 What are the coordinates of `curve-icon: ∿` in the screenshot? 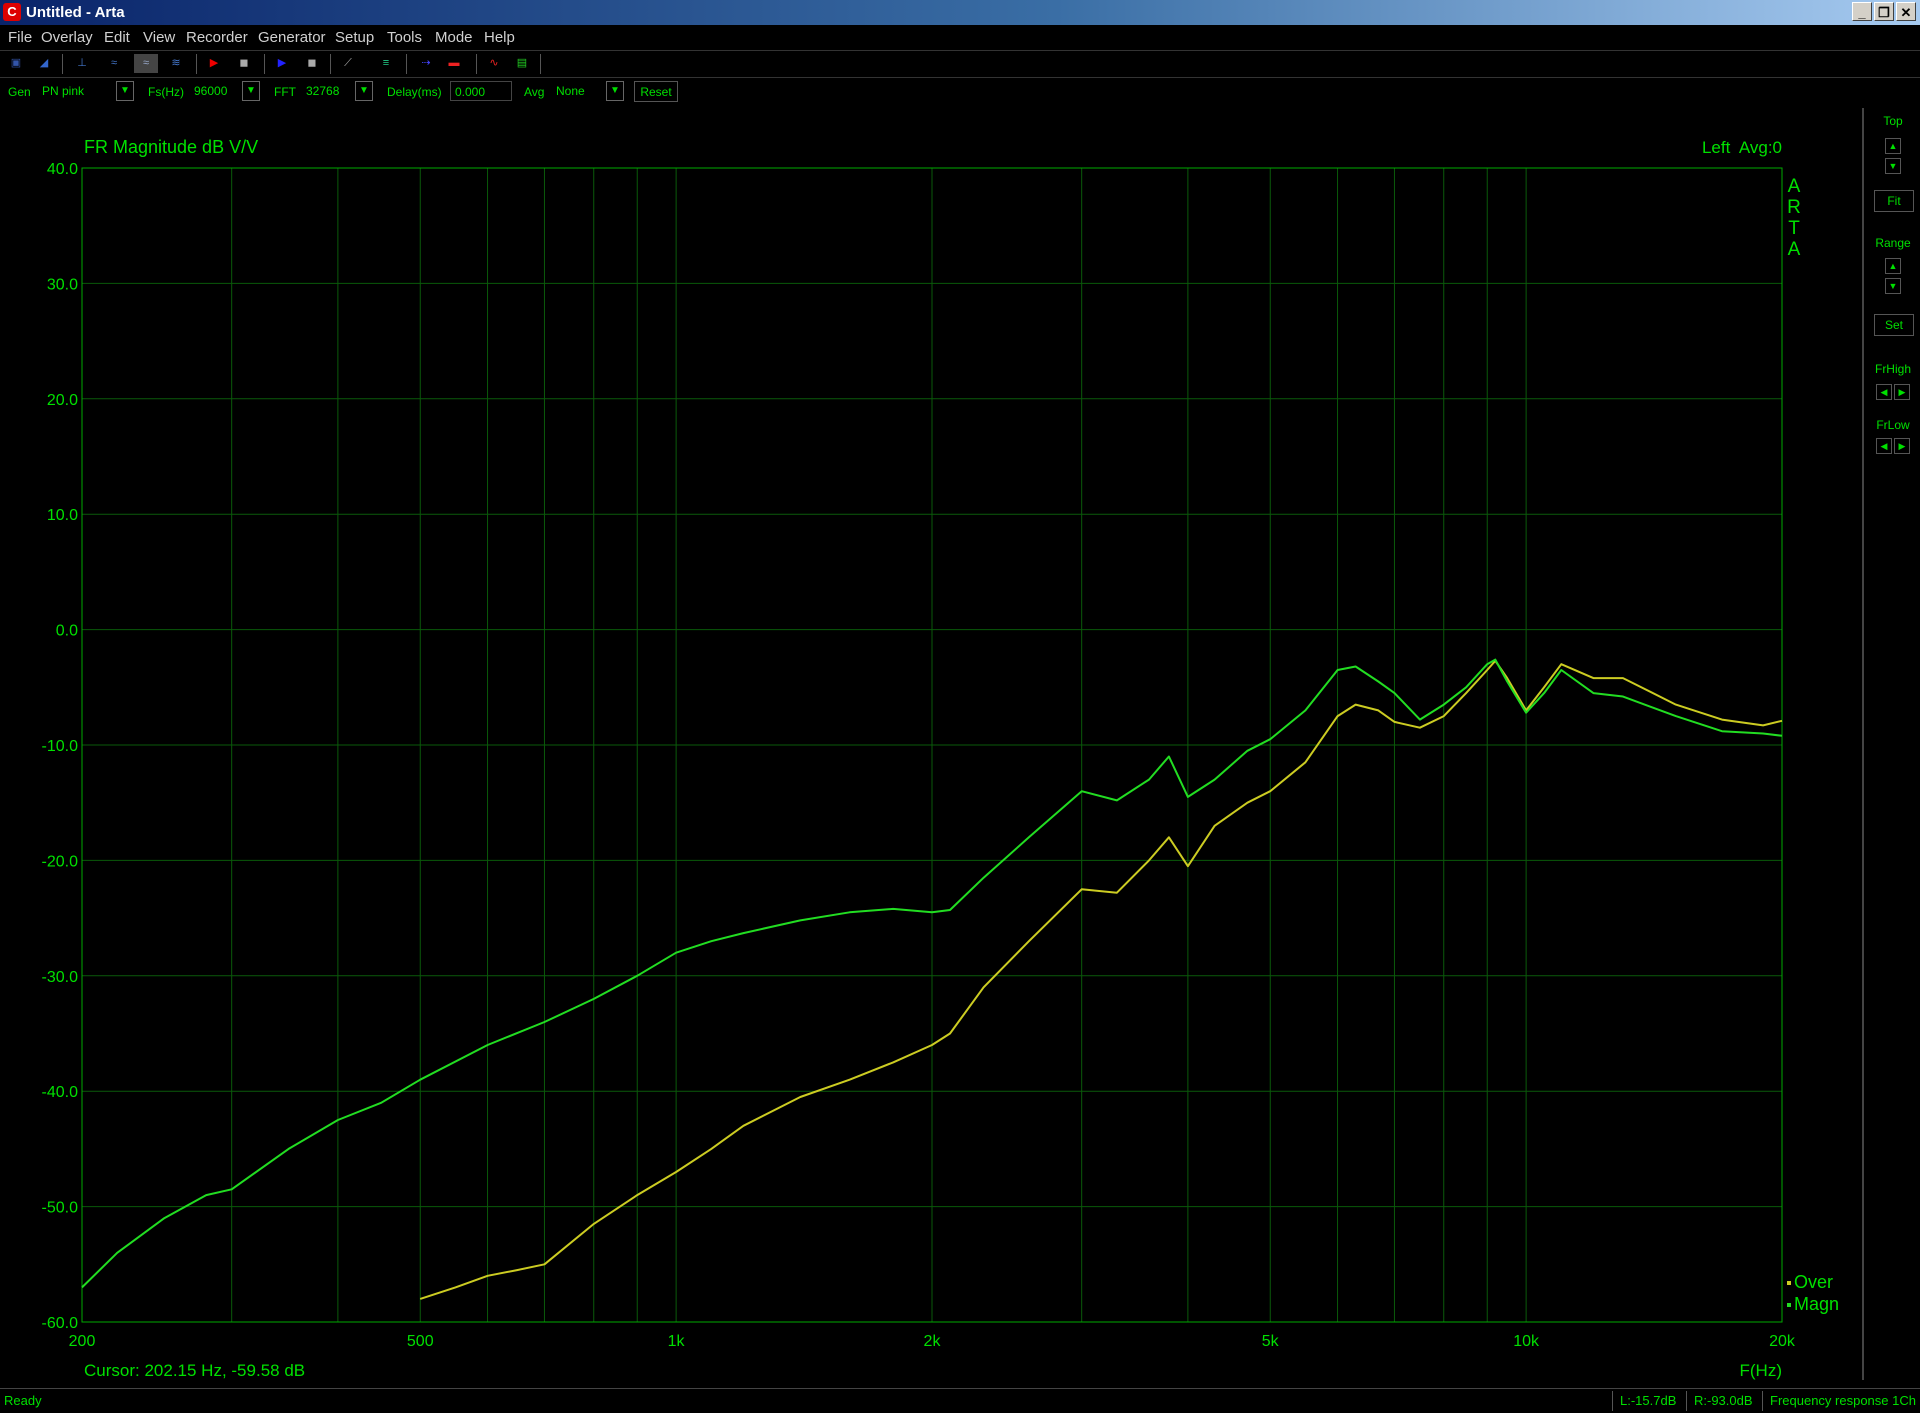 It's located at (494, 63).